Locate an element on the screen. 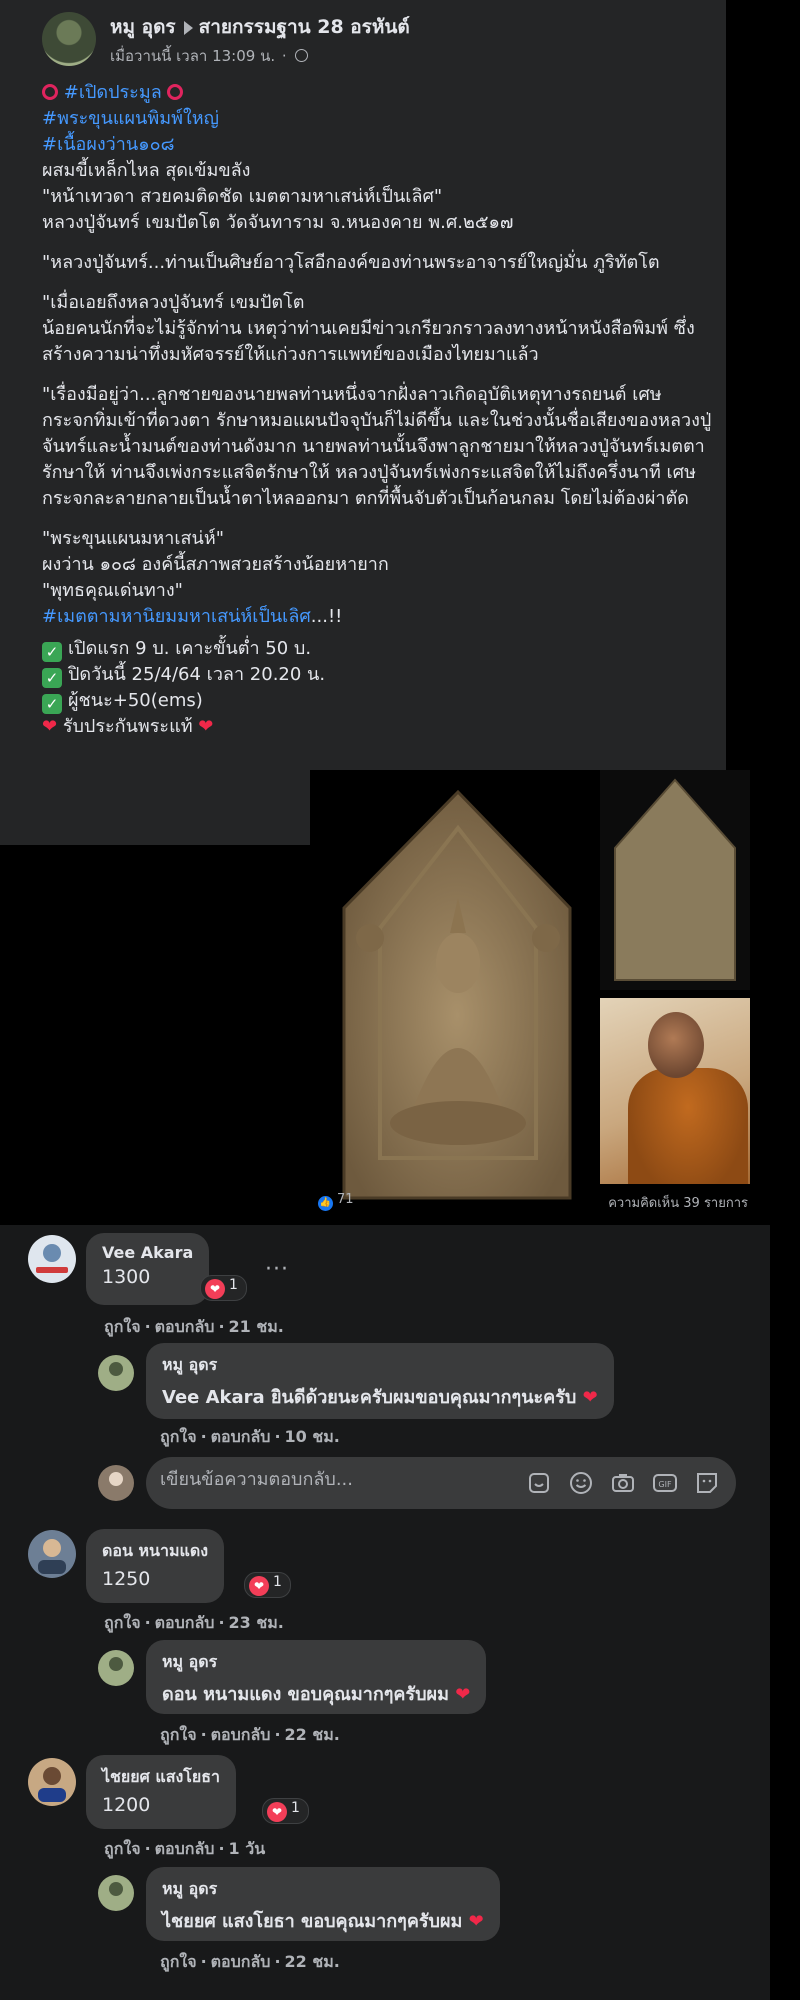  post-text: ผสมขี้เหล็กไหล สุดเข้มขลัง is located at coordinates (146, 170).